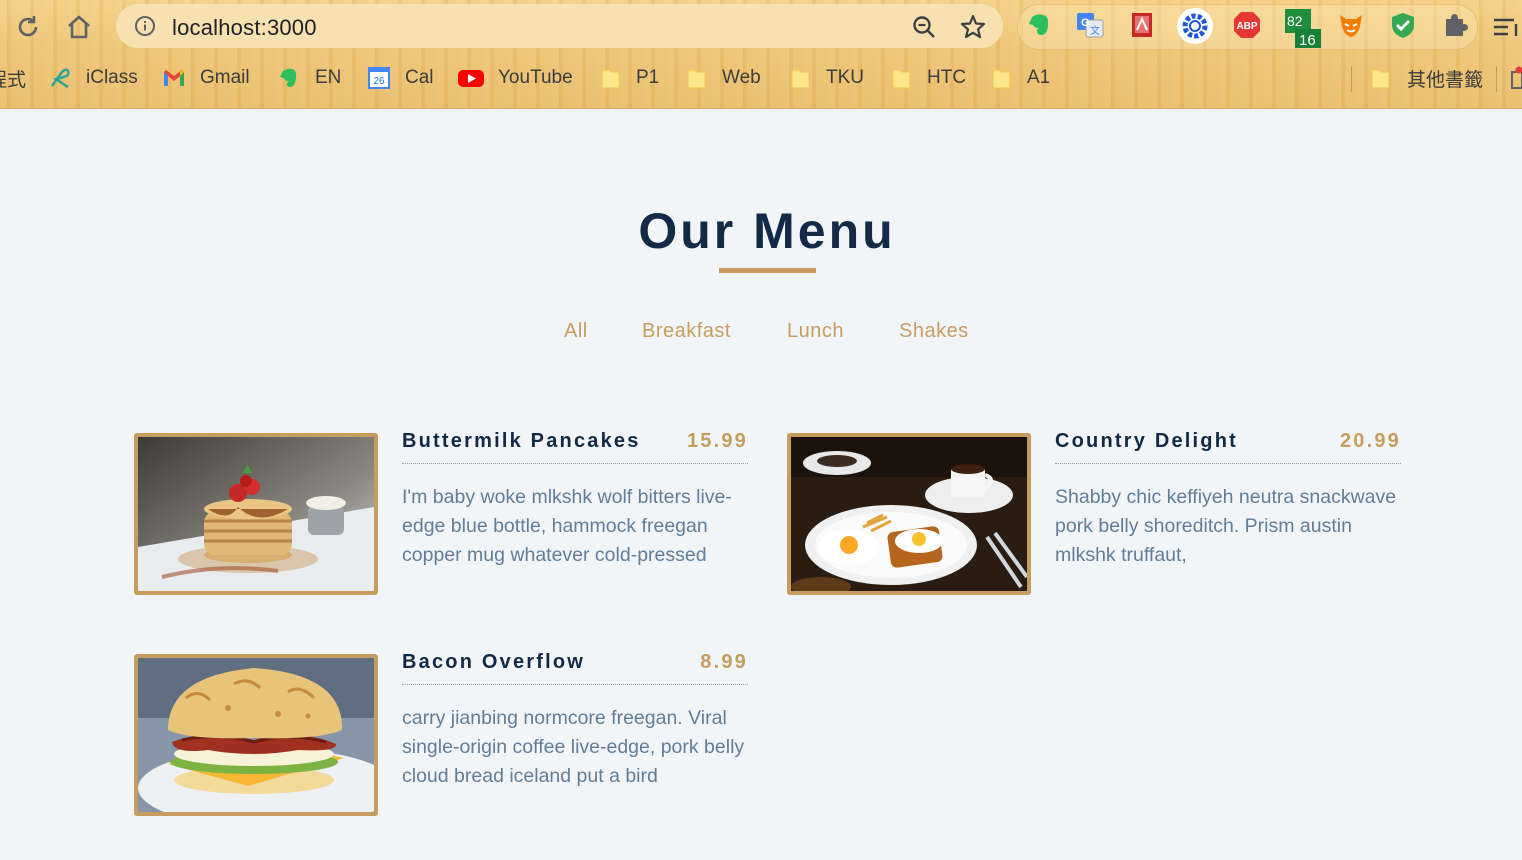 The image size is (1522, 860). I want to click on pdf-extension-icon, so click(1142, 25).